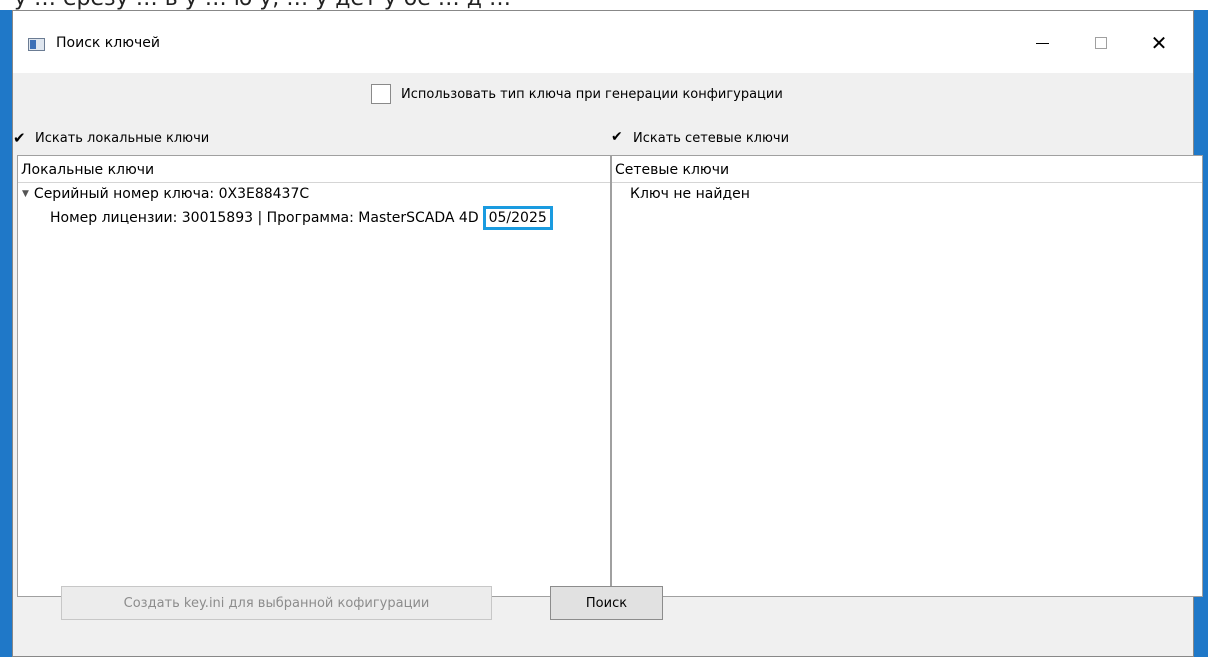  I want to click on expand-arrow-icon: ▼, so click(25, 194).